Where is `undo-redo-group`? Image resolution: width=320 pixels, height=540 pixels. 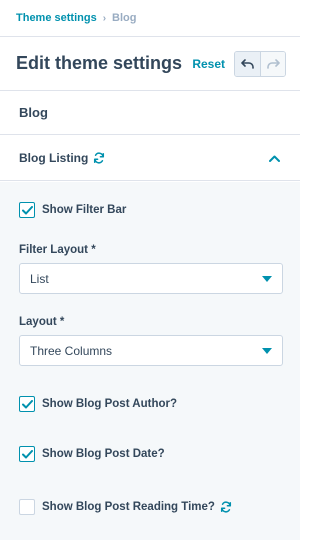
undo-redo-group is located at coordinates (260, 63).